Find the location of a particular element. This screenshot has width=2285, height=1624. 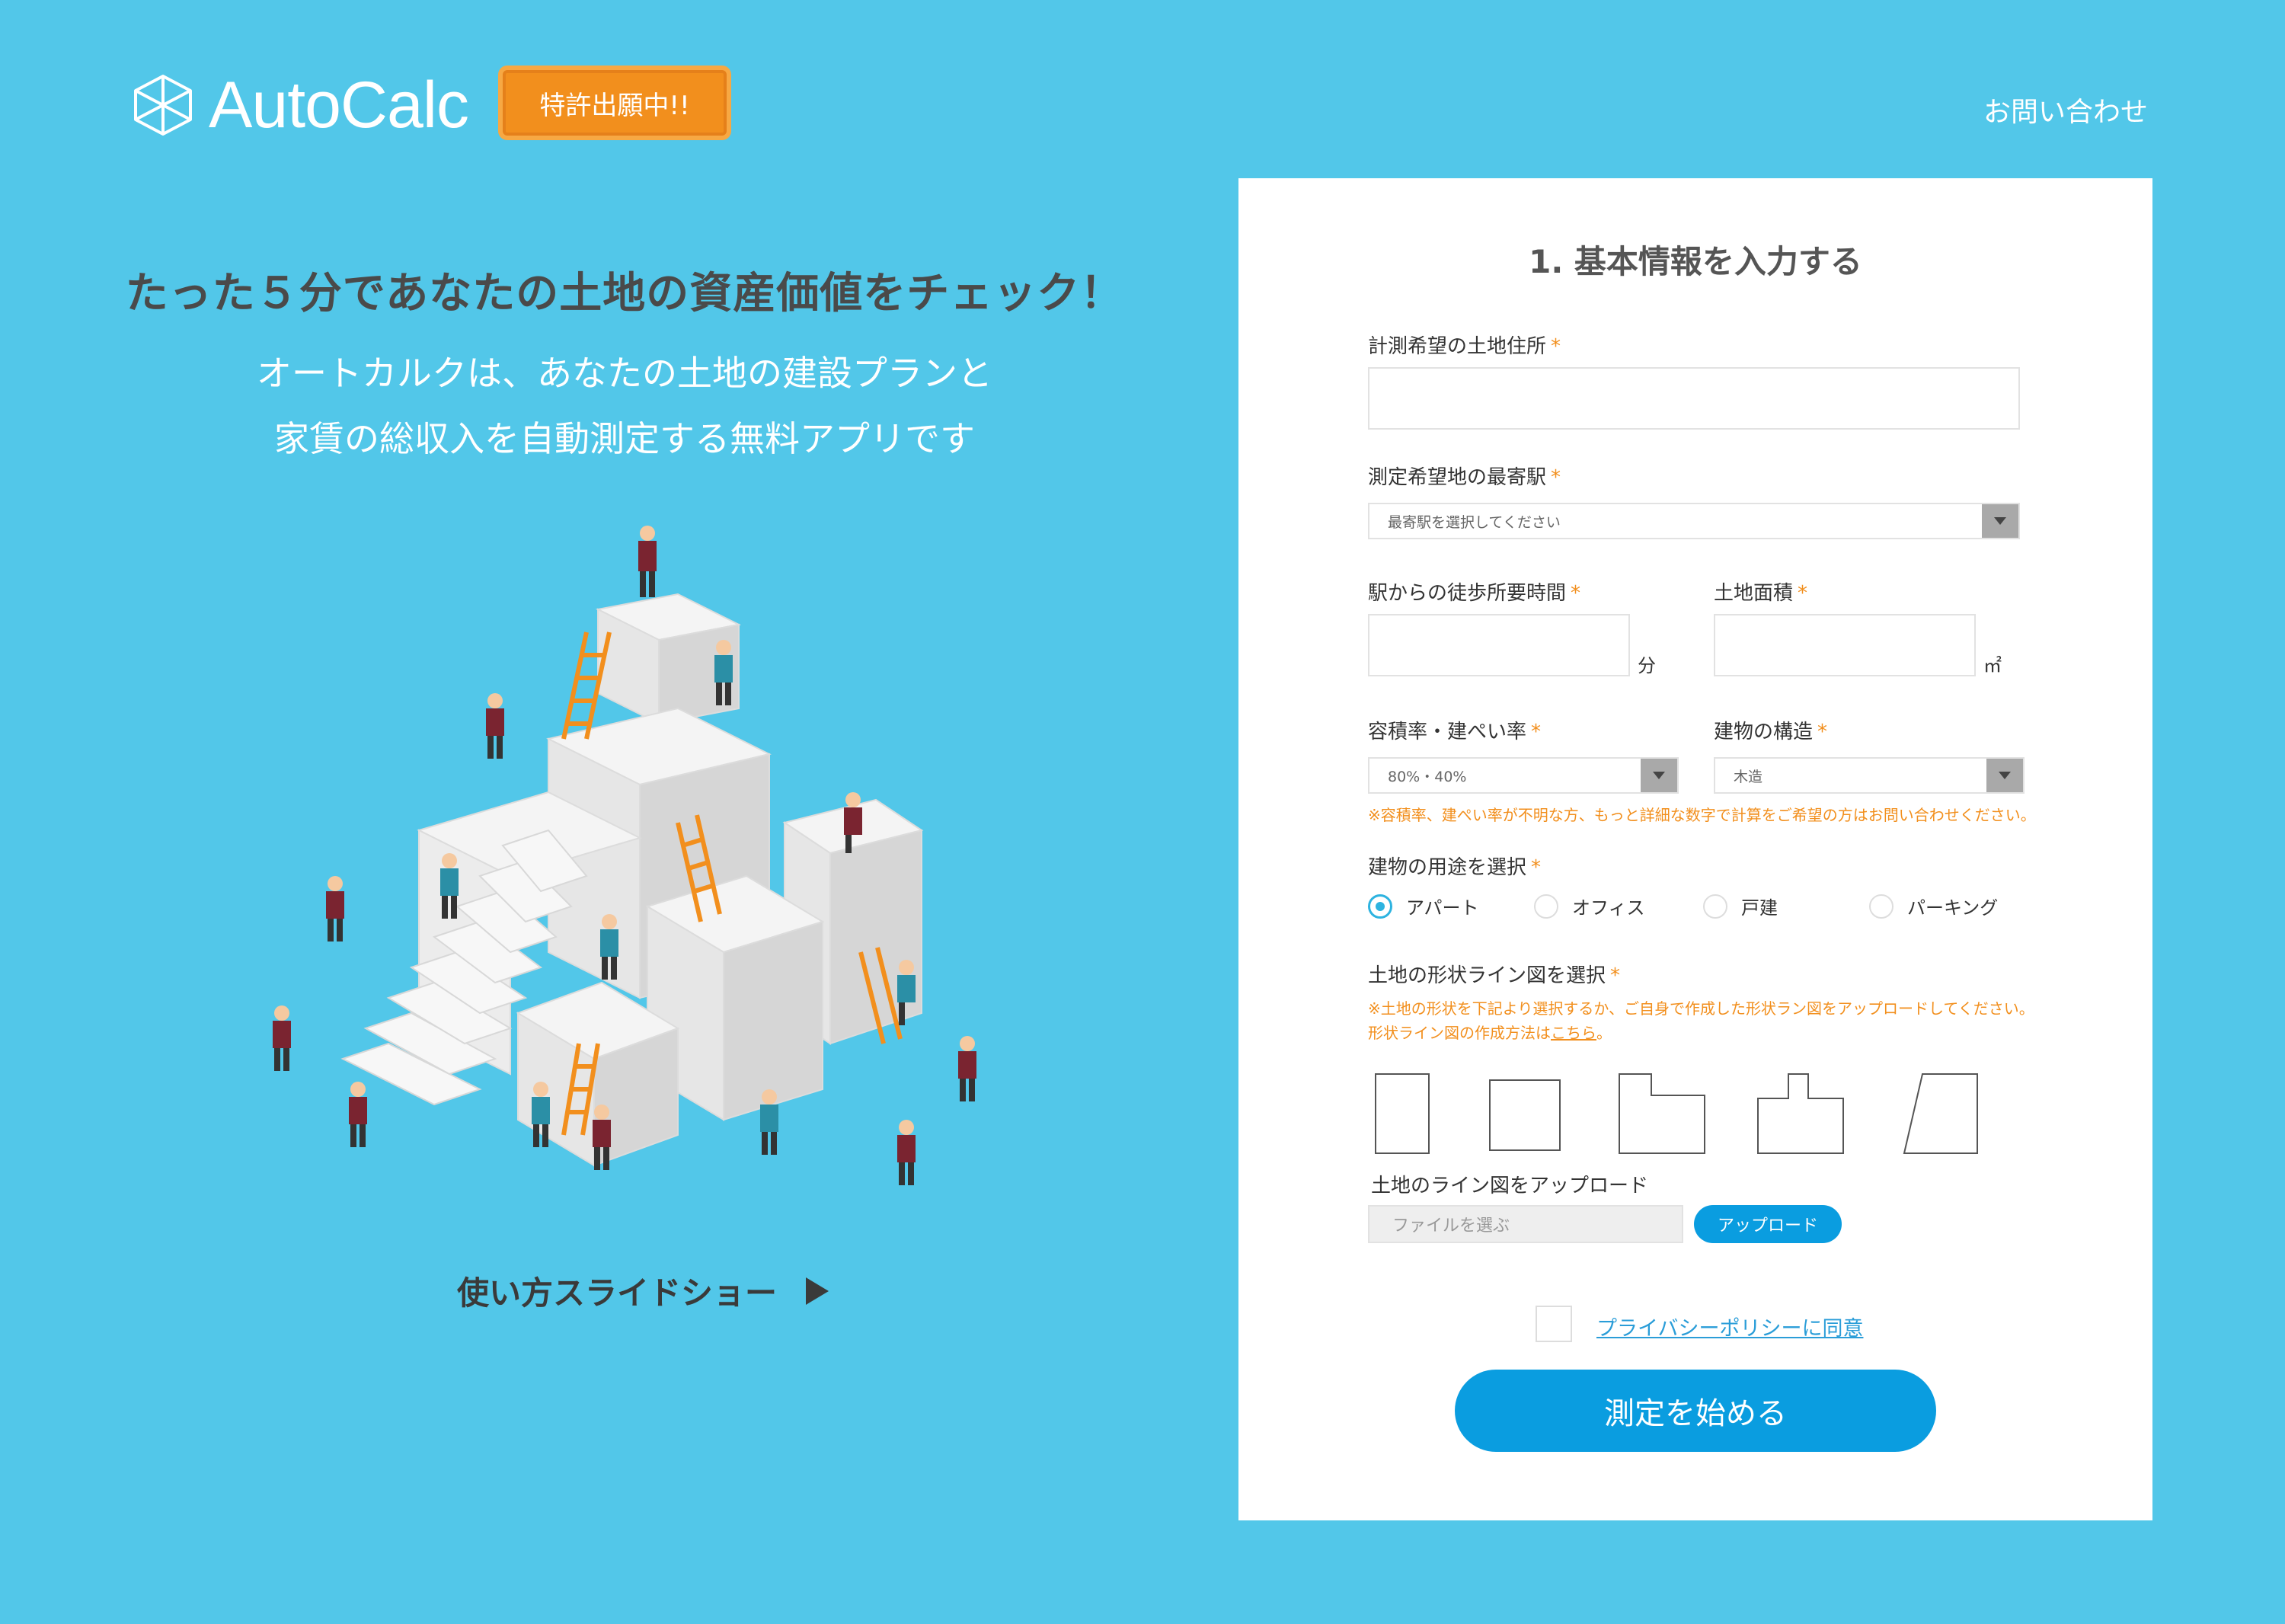

land-area-label-text: 土地面積 is located at coordinates (1754, 594).